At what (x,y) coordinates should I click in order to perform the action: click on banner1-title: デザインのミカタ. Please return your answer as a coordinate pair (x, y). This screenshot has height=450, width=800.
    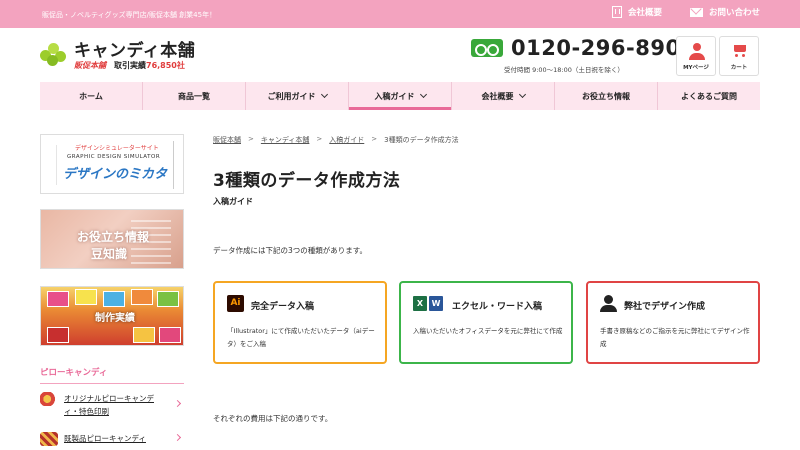
    Looking at the image, I should click on (115, 174).